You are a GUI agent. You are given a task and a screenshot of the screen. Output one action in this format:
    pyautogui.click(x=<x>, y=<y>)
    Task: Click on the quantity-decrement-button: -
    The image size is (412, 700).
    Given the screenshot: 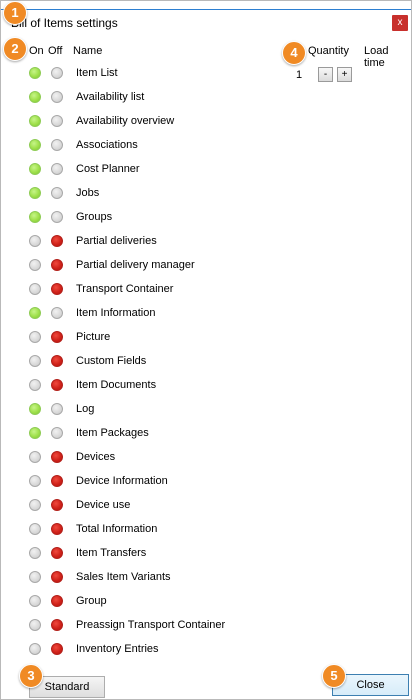 What is the action you would take?
    pyautogui.click(x=325, y=74)
    